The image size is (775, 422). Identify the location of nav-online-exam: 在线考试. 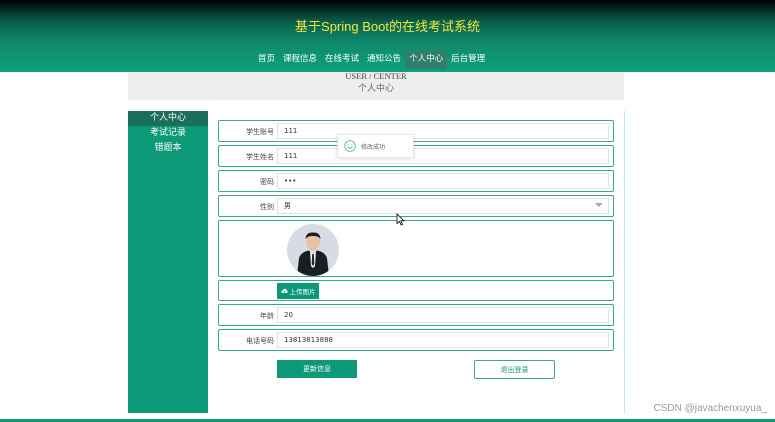
(342, 59).